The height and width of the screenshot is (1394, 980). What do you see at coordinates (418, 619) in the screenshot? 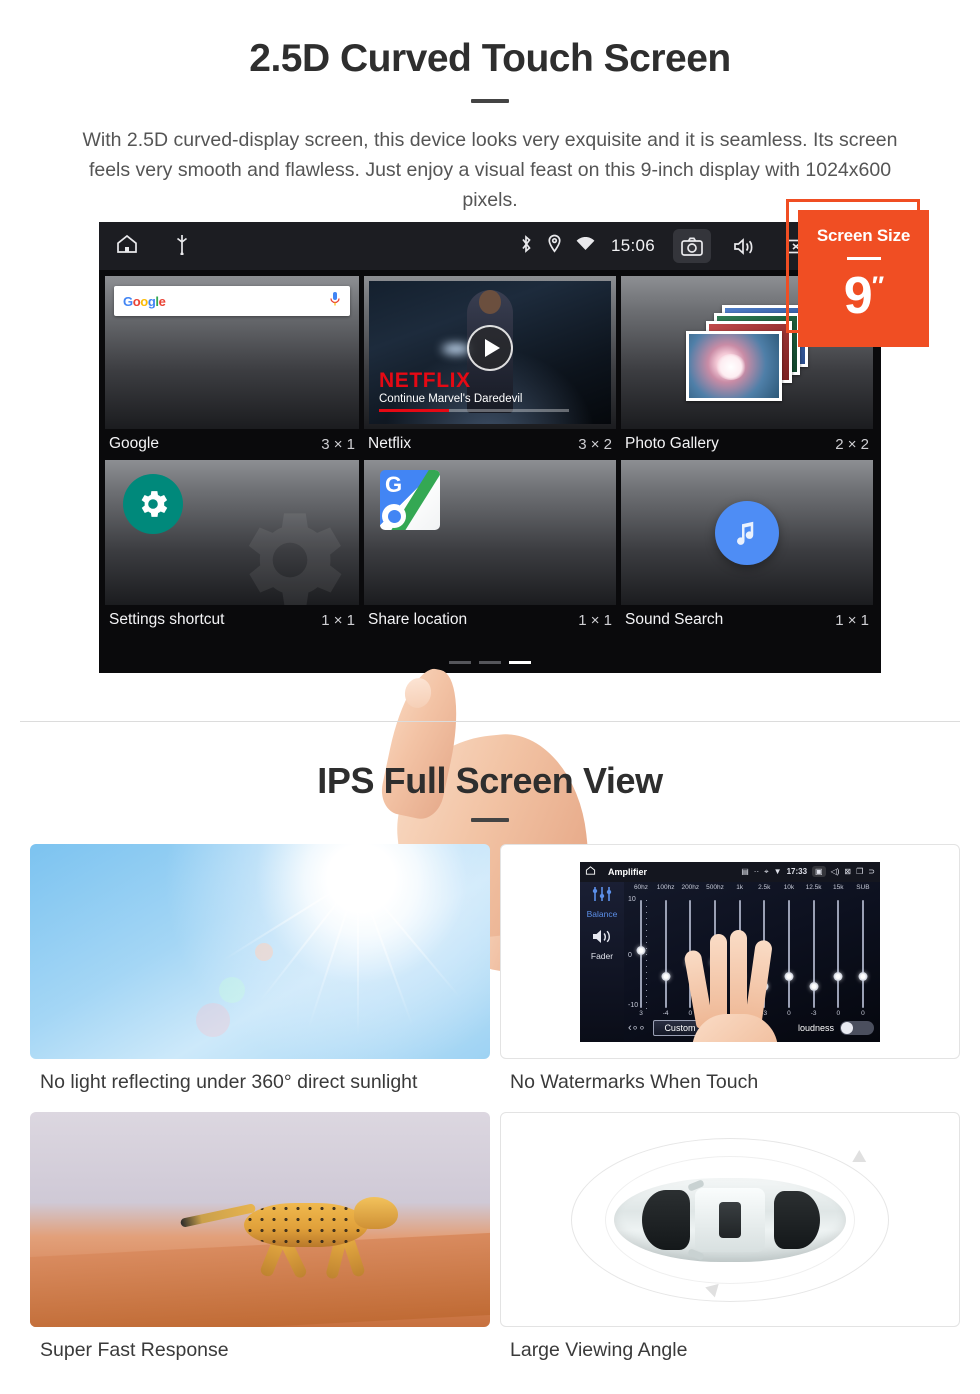
I see `widget-label: Share location` at bounding box center [418, 619].